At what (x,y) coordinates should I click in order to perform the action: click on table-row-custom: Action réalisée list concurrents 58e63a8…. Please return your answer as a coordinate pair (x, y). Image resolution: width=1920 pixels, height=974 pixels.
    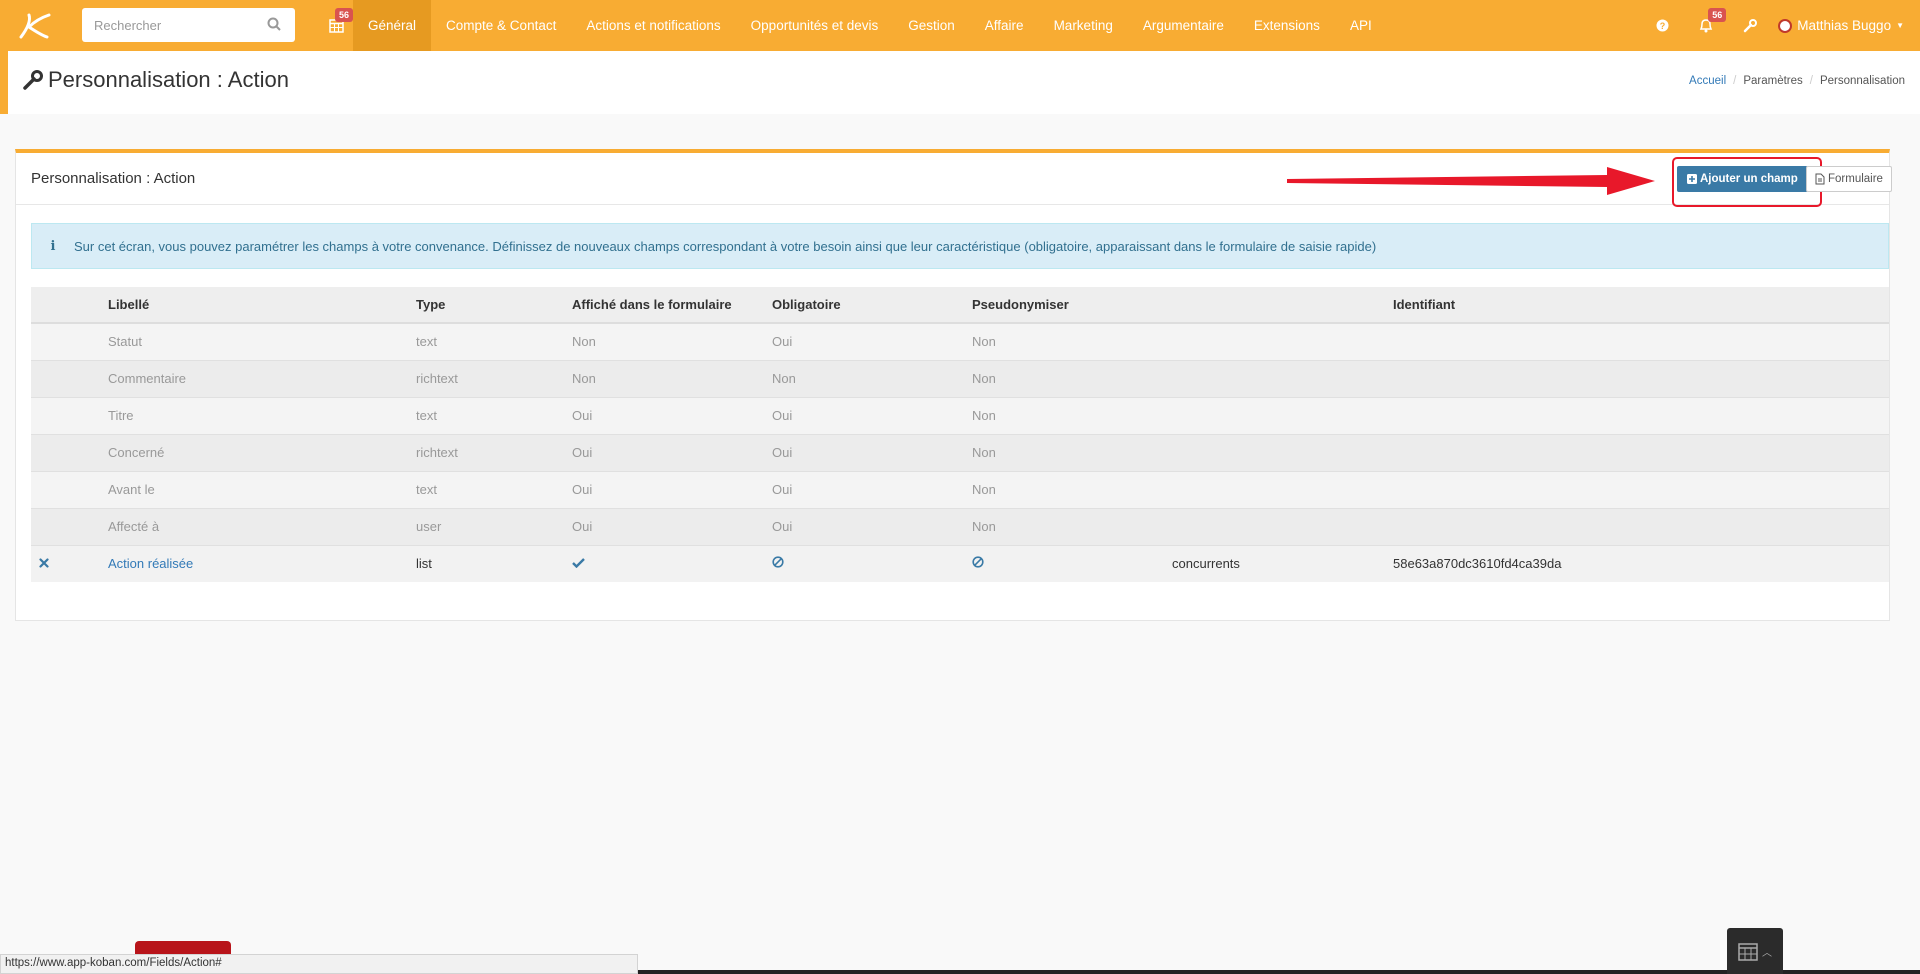
    Looking at the image, I should click on (960, 563).